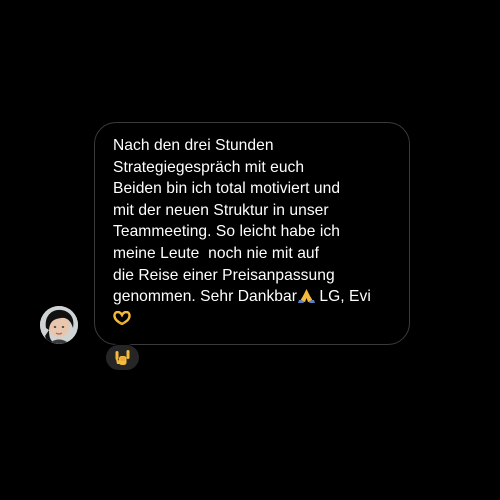  Describe the element at coordinates (122, 317) in the screenshot. I see `heart-hands-icon` at that location.